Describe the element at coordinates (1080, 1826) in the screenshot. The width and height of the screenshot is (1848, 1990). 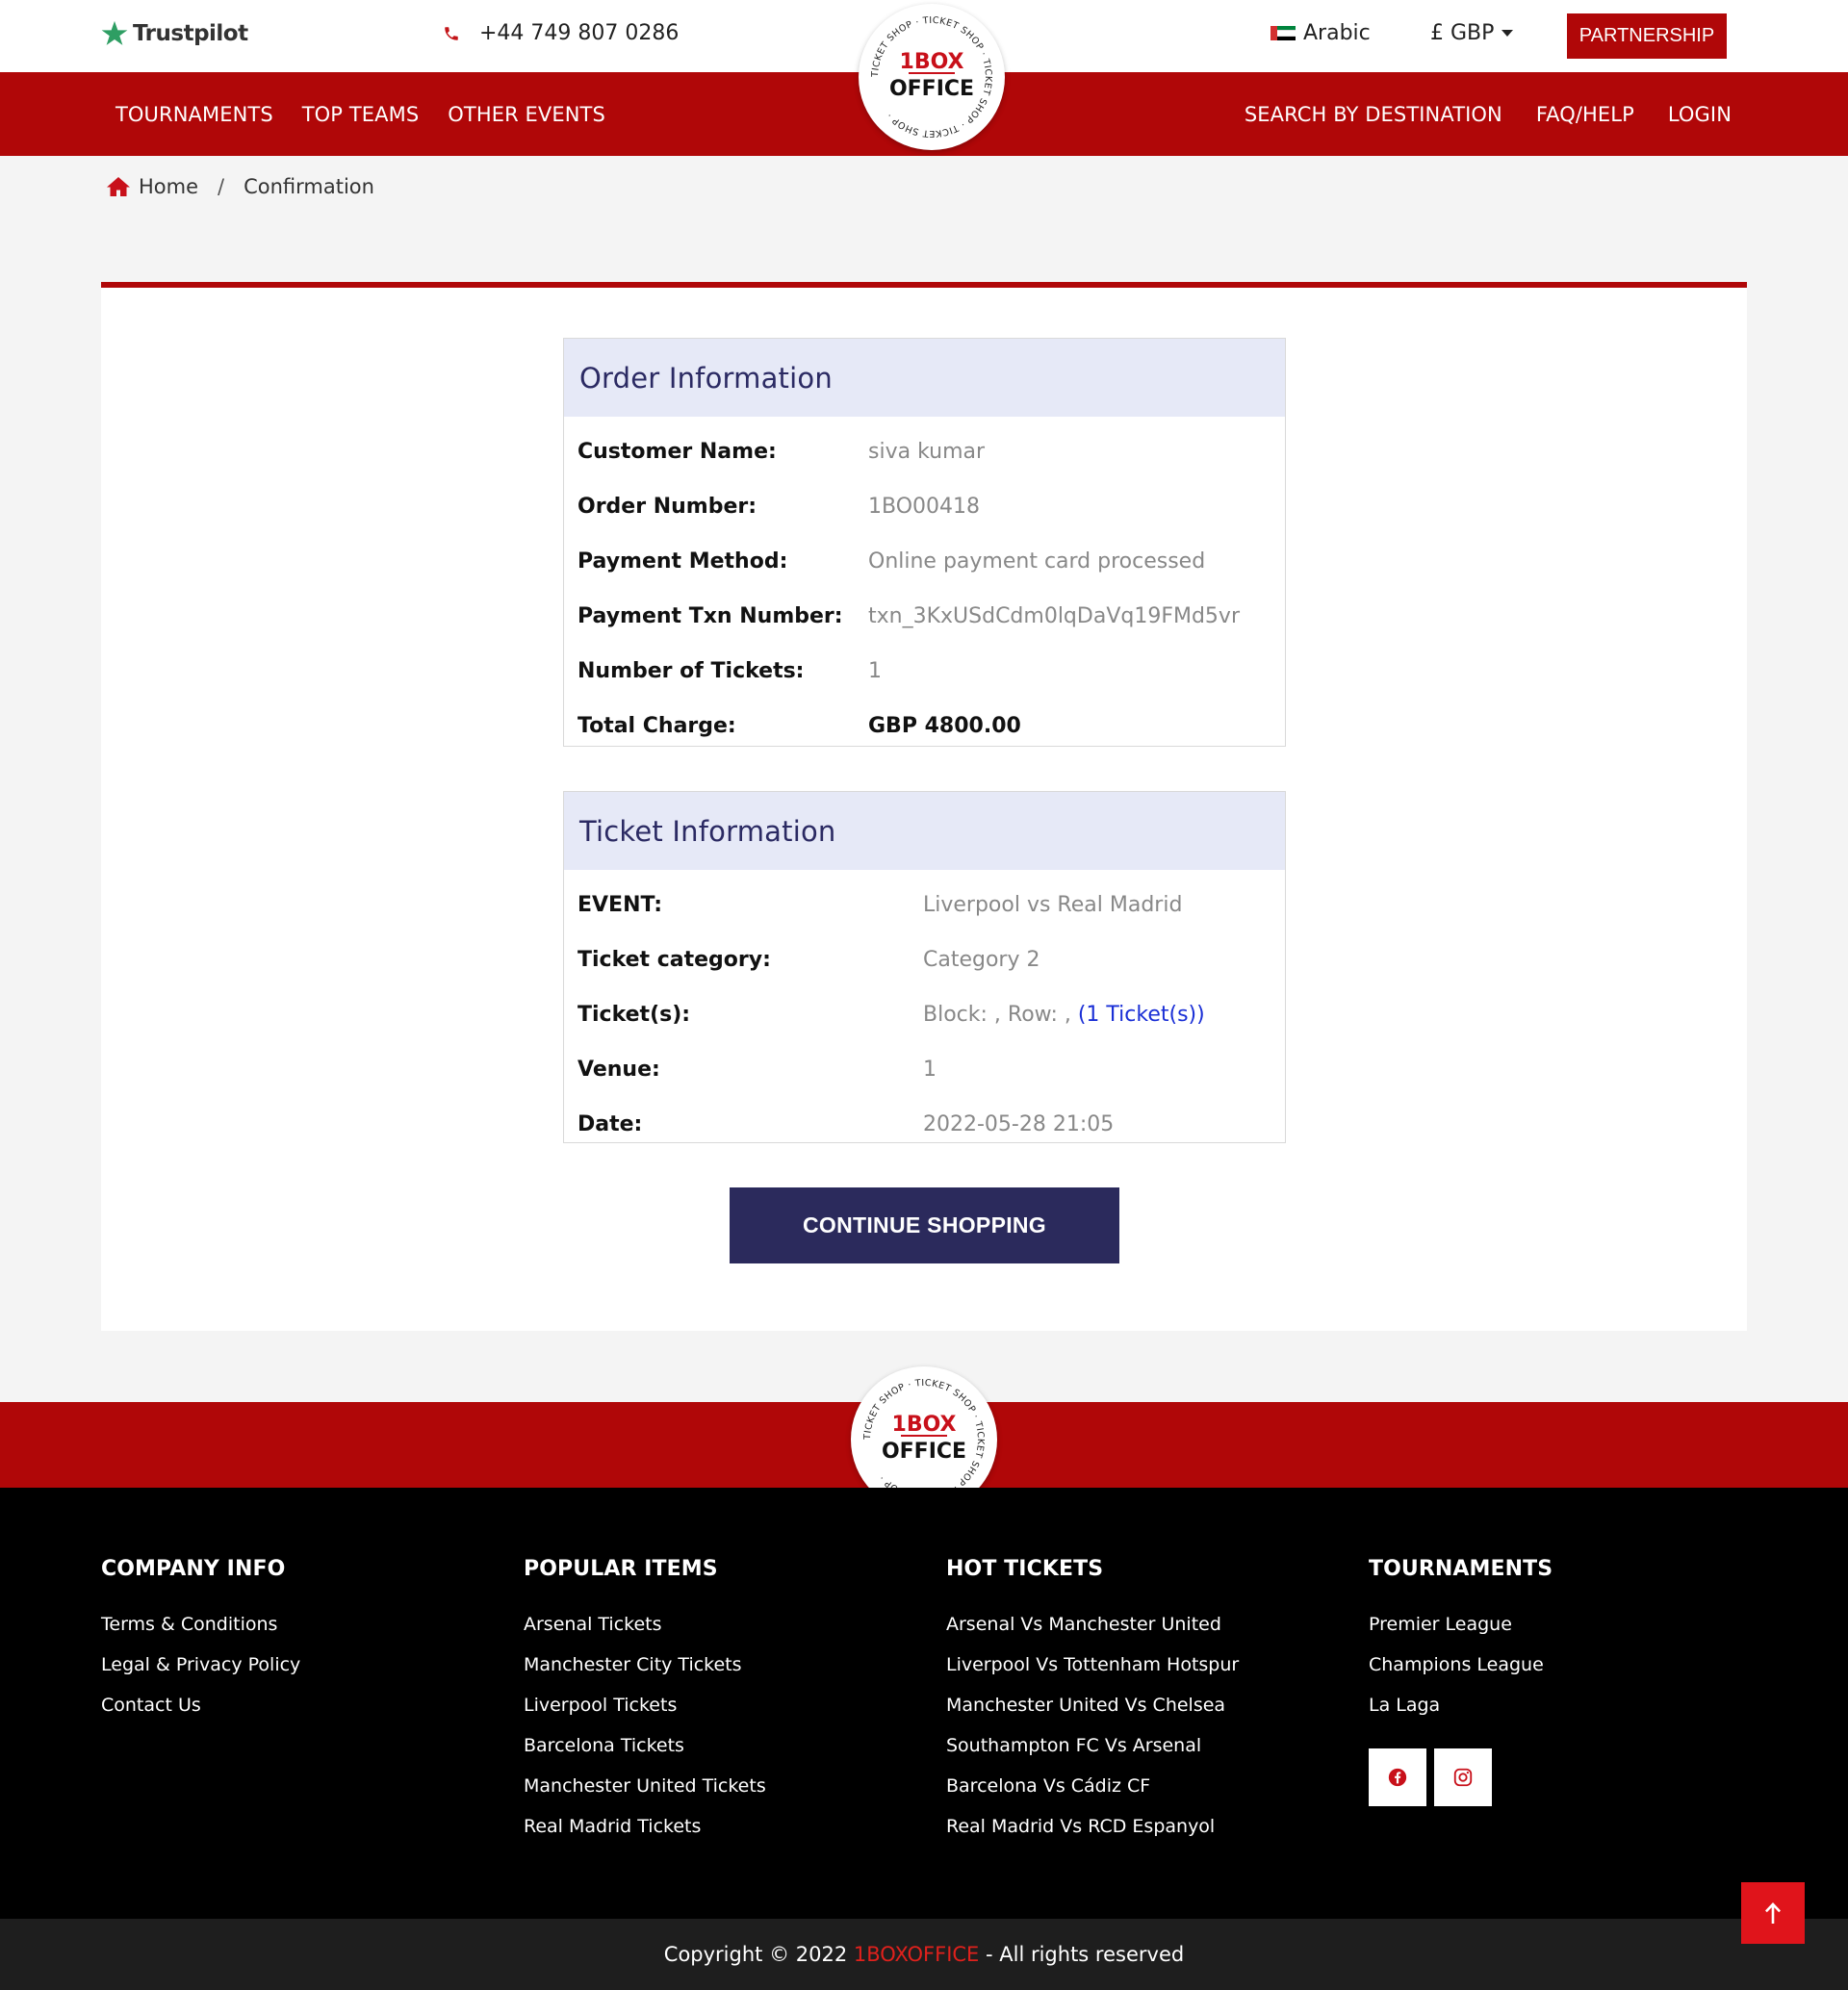
I see `footer-link: Real Madrid Vs RCD Espanyol` at that location.